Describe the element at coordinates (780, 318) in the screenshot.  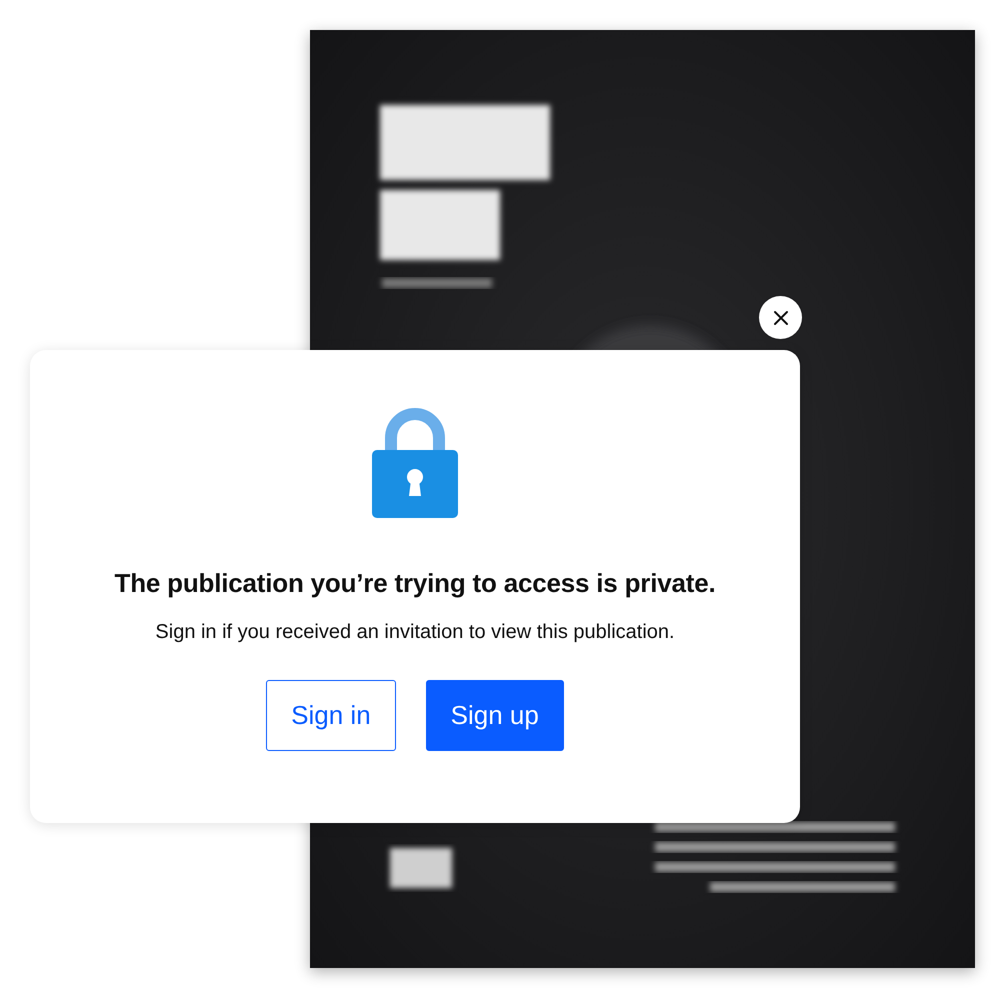
I see `close-icon` at that location.